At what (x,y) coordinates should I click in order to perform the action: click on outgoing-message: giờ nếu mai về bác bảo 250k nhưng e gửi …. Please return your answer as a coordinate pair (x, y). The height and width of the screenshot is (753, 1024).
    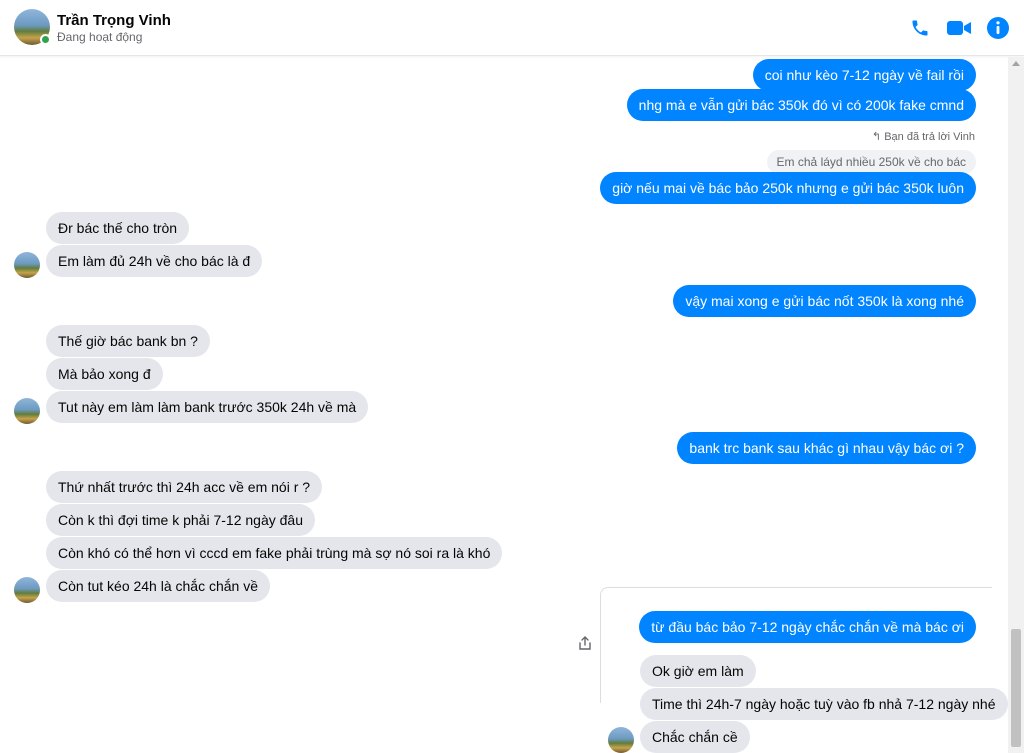
    Looking at the image, I should click on (788, 188).